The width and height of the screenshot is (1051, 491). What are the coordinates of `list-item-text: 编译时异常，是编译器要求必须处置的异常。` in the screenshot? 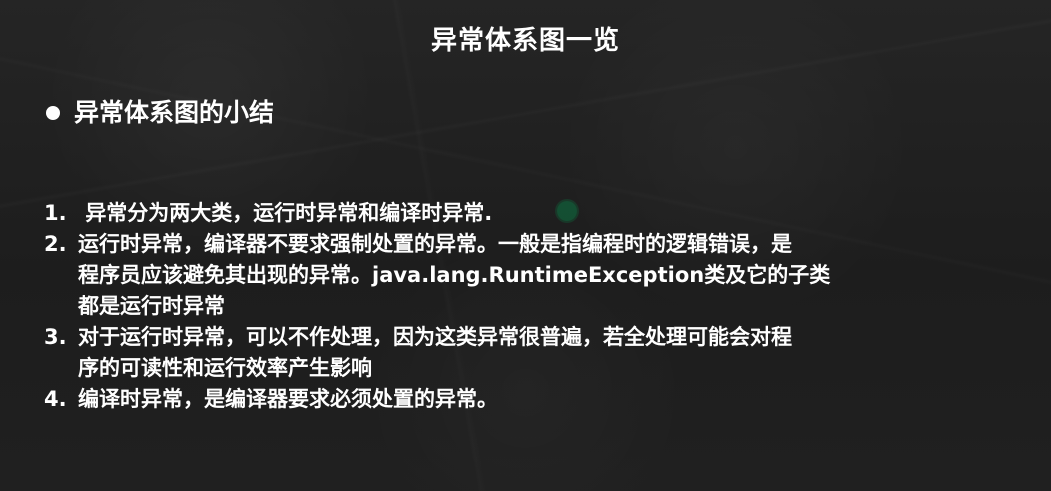 It's located at (288, 399).